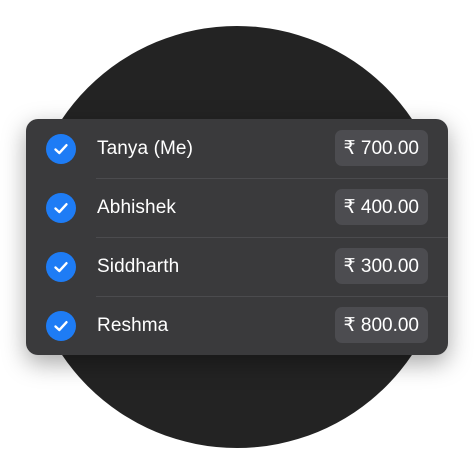 The image size is (474, 474). What do you see at coordinates (381, 325) in the screenshot?
I see `amount-field: ₹ 800.00` at bounding box center [381, 325].